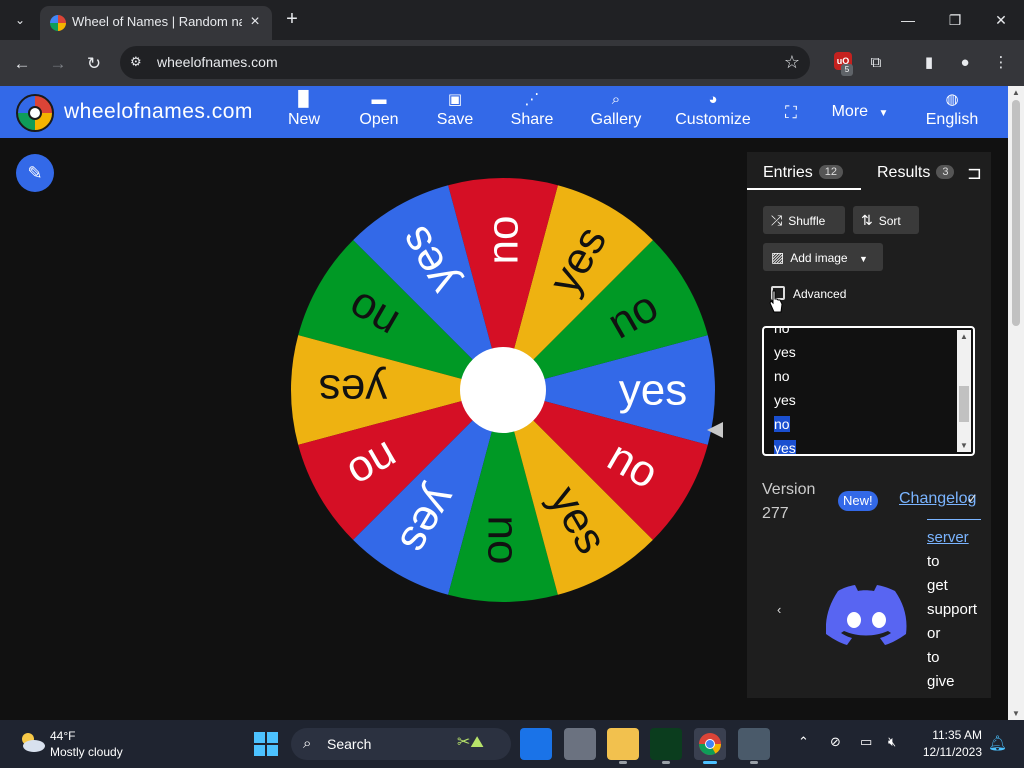  What do you see at coordinates (997, 743) in the screenshot?
I see `notification-bell-icon: 🔔︎` at bounding box center [997, 743].